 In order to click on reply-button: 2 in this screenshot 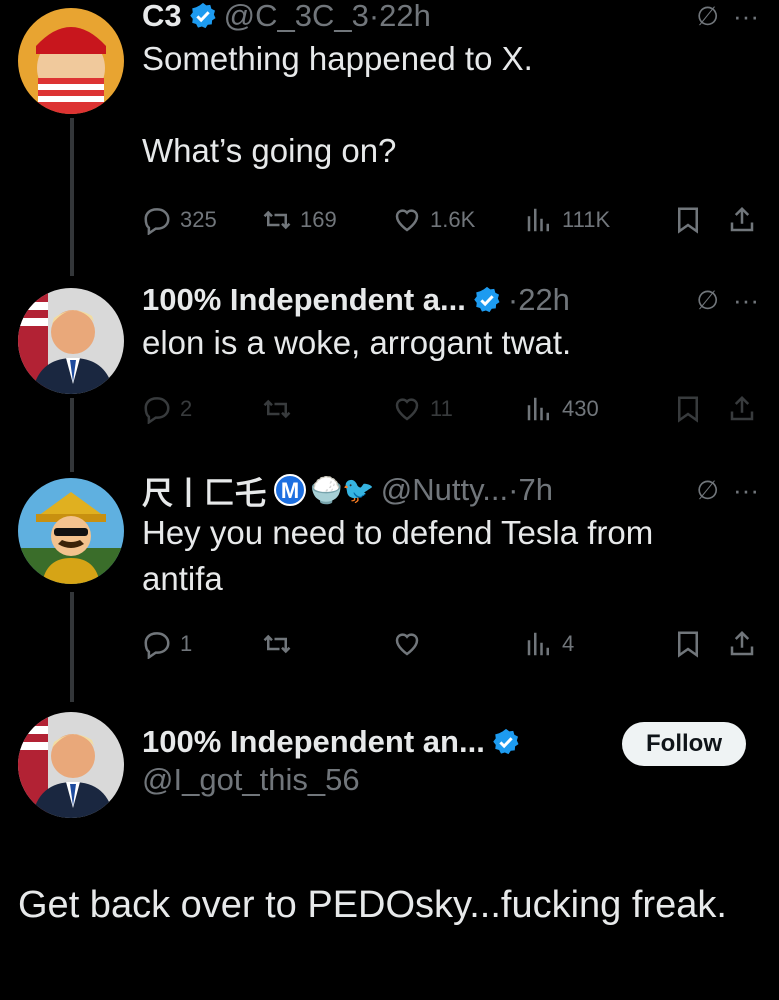, I will do `click(202, 409)`.